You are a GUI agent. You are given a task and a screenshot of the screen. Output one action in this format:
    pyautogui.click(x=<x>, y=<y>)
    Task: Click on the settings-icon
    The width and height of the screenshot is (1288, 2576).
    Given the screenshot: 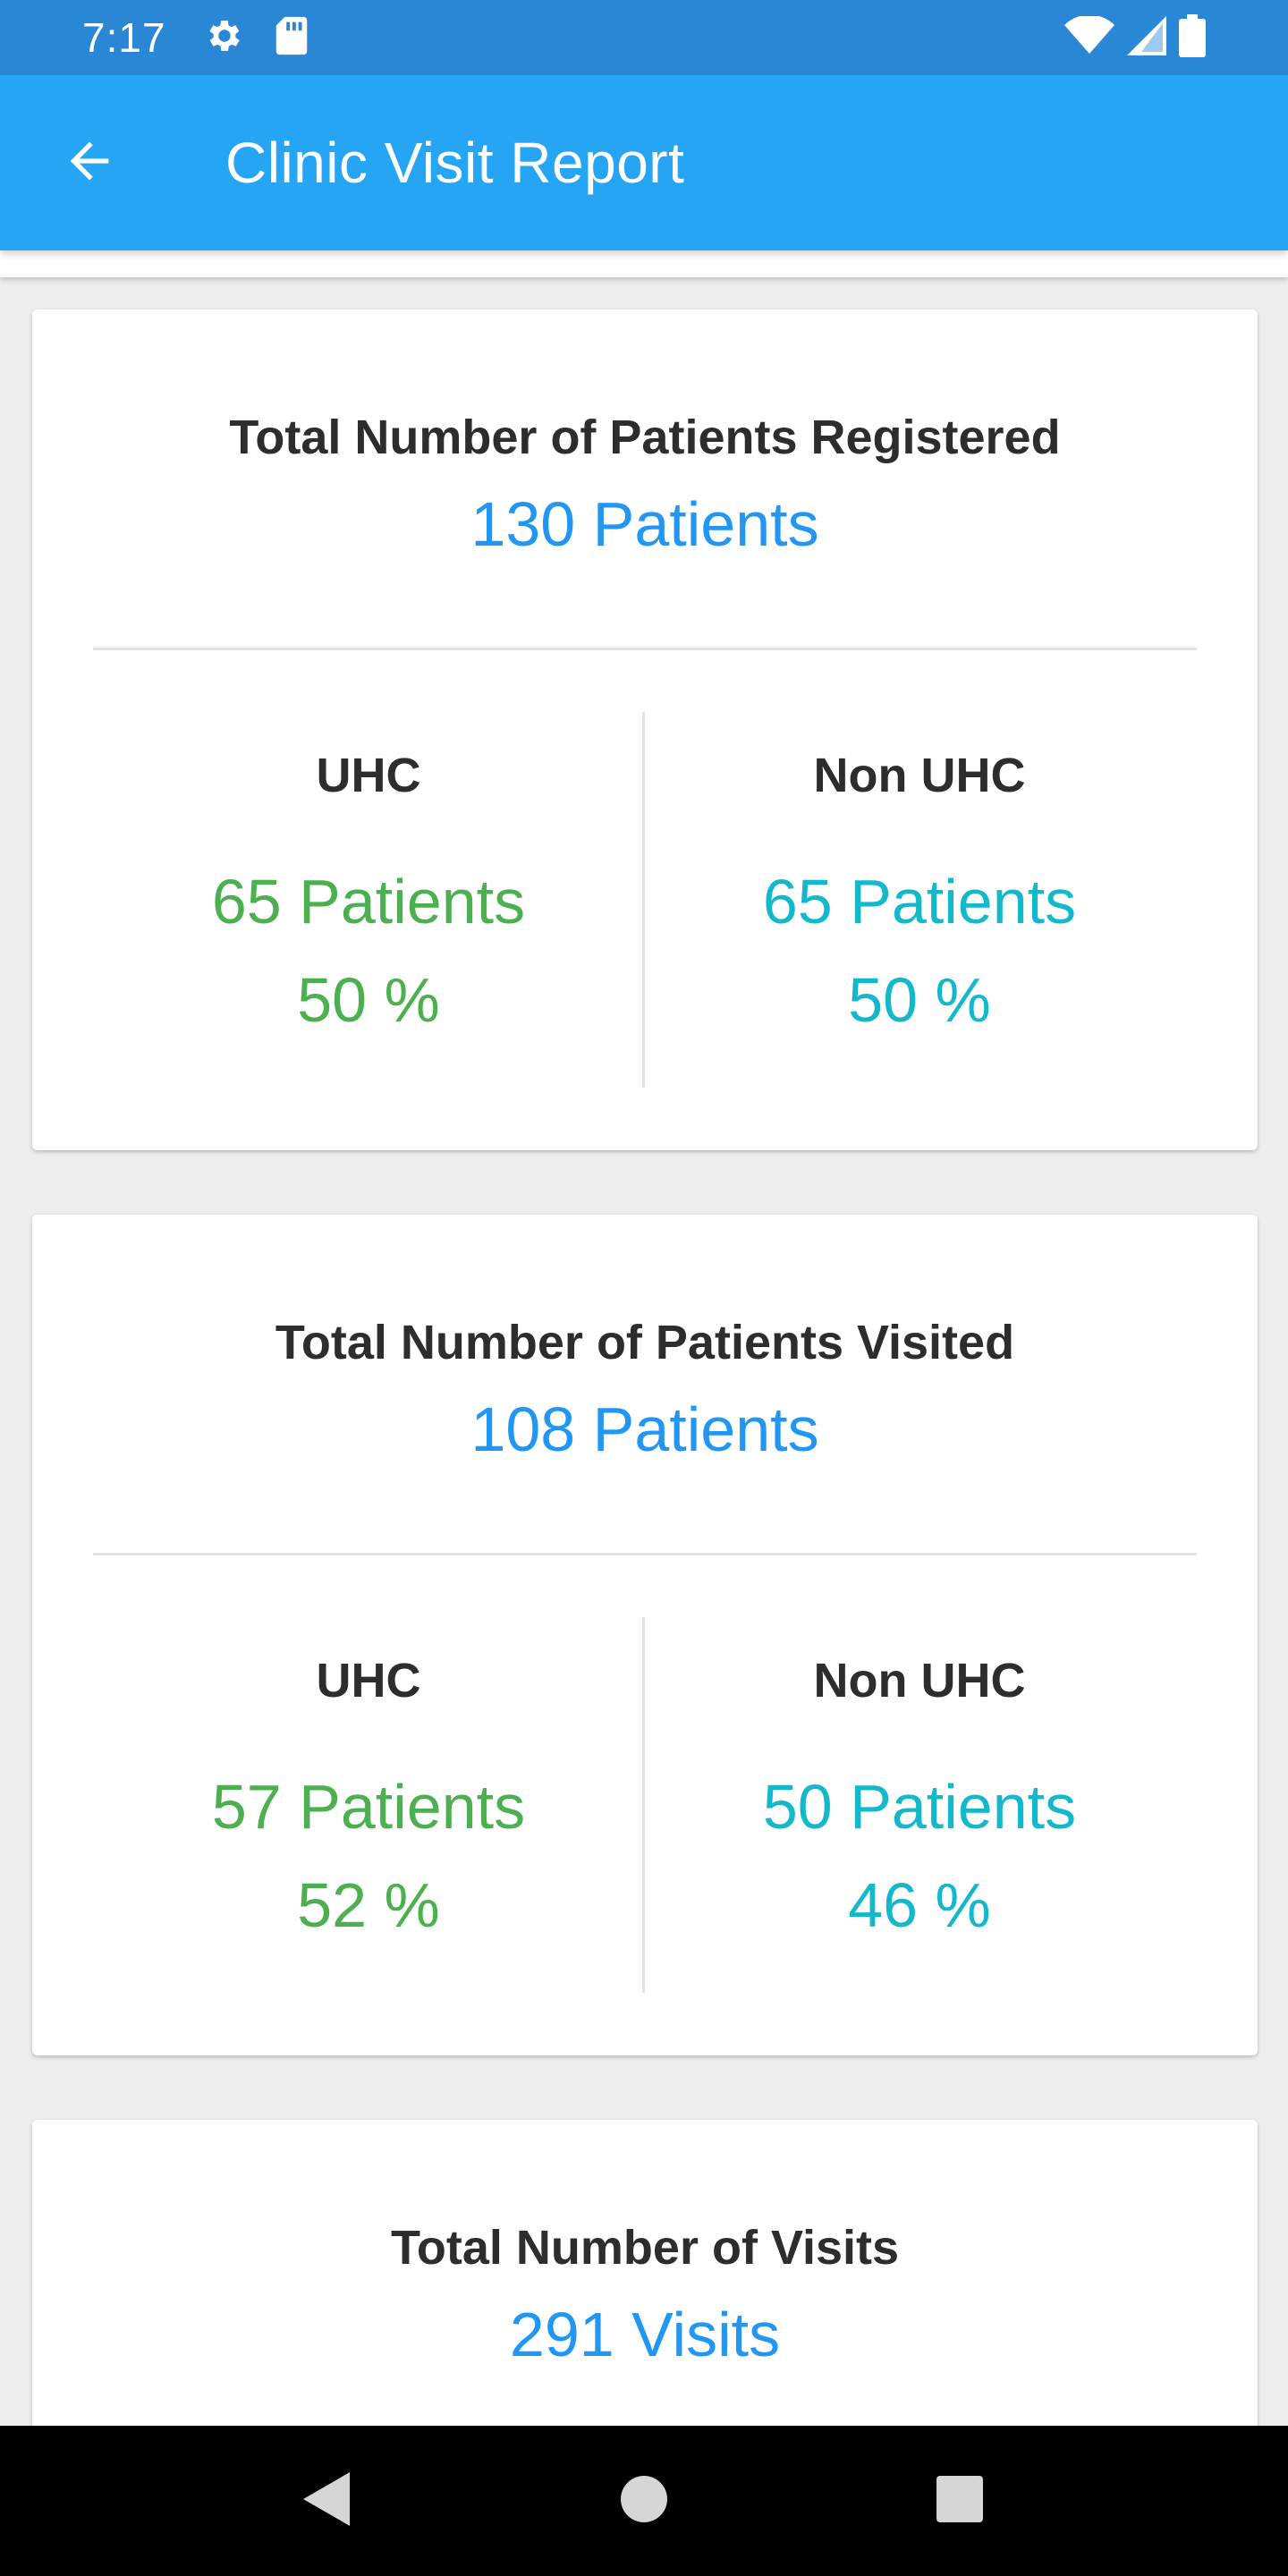 What is the action you would take?
    pyautogui.click(x=224, y=38)
    